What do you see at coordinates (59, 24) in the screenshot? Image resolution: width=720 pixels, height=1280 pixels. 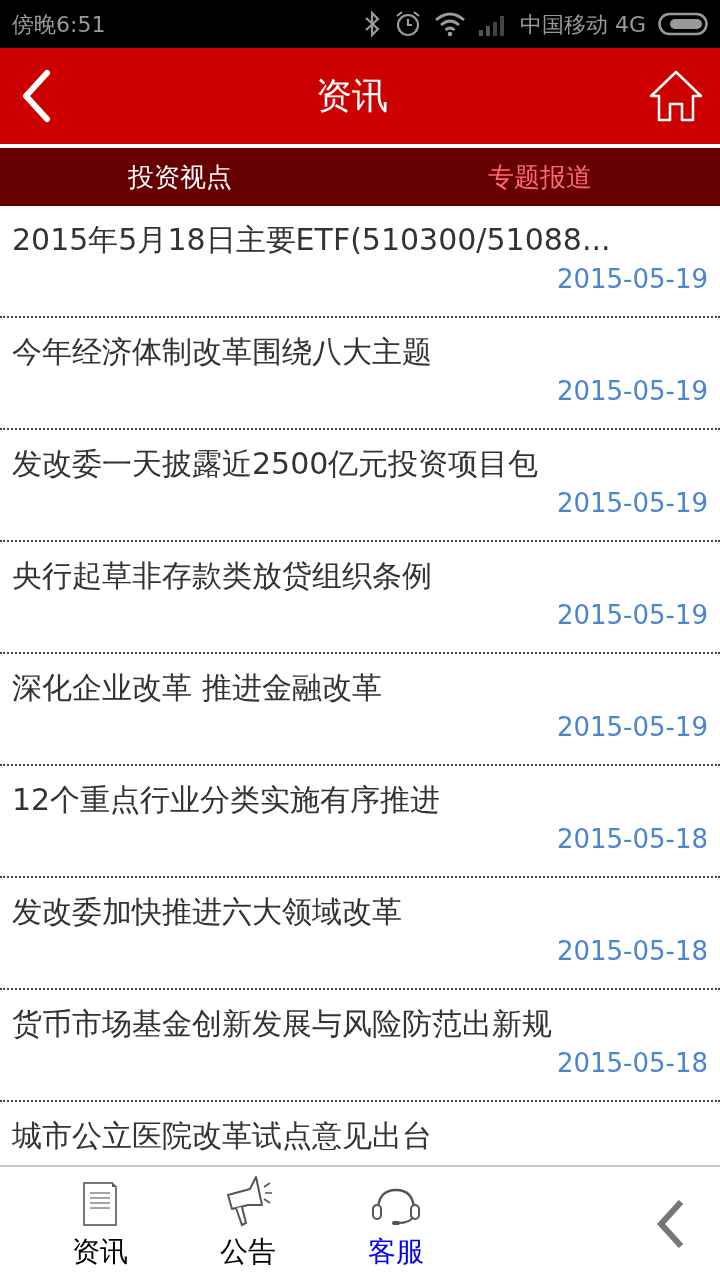 I see `status-time: 傍晚6:51` at bounding box center [59, 24].